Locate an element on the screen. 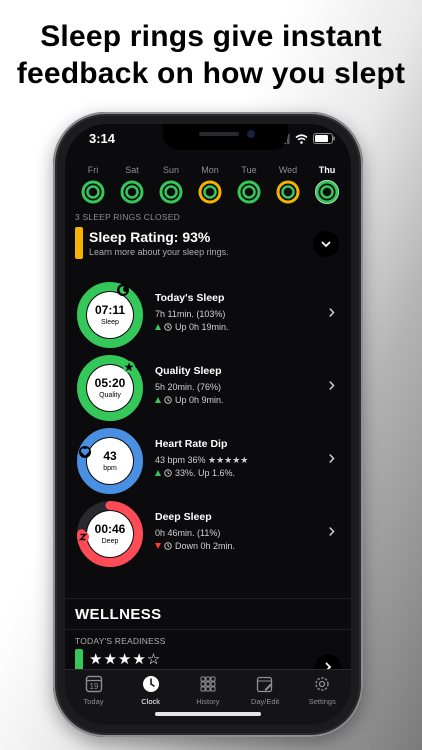  metric-trend: 33%. Up 1.6%. is located at coordinates (195, 473).